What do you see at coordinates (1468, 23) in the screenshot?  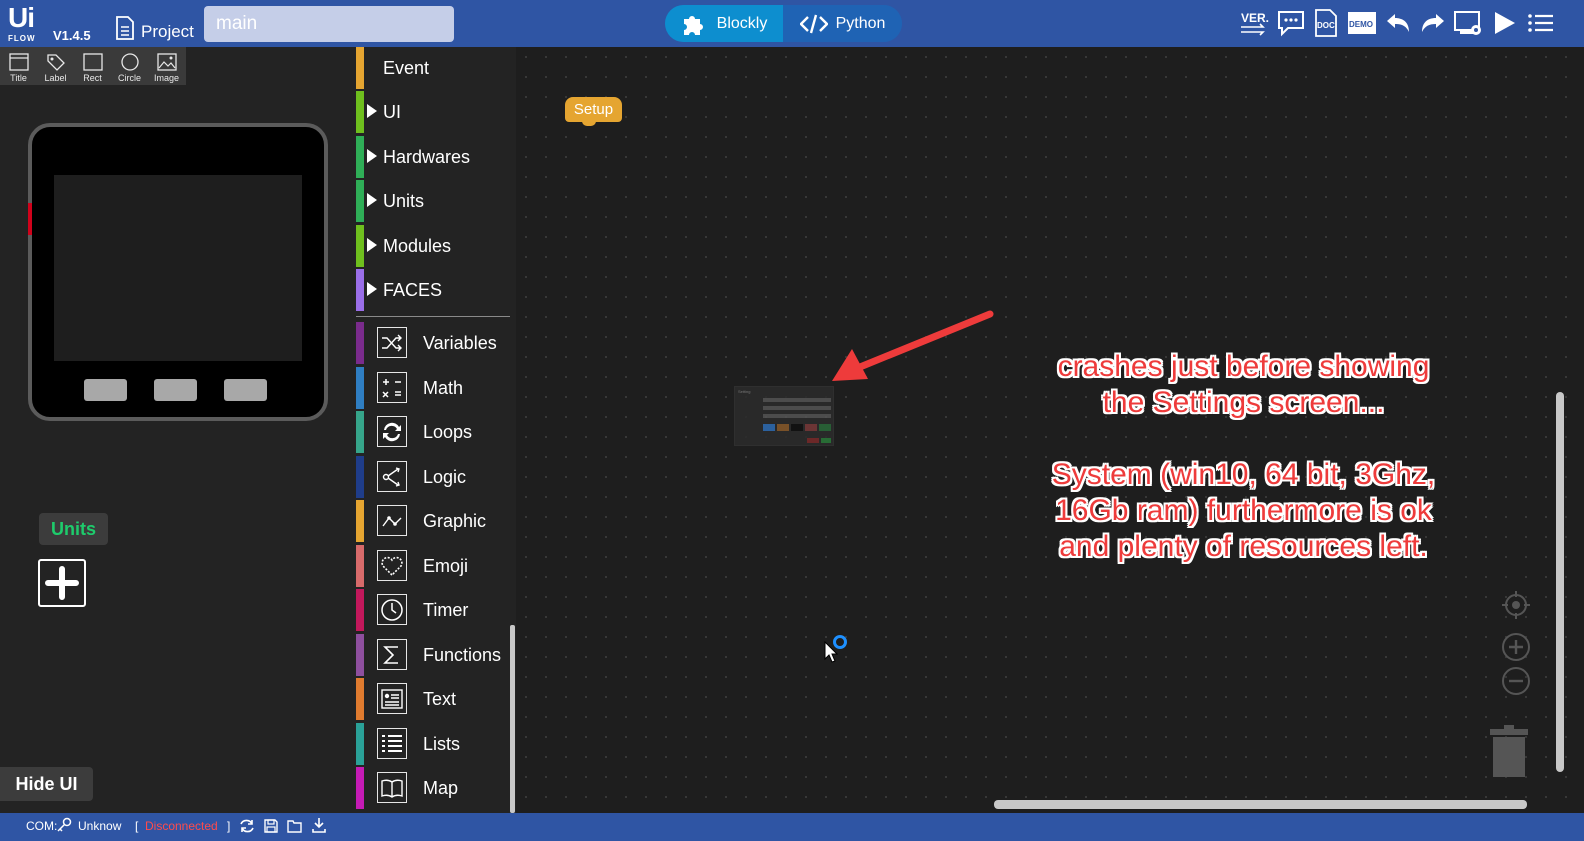 I see `device-settings-icon` at bounding box center [1468, 23].